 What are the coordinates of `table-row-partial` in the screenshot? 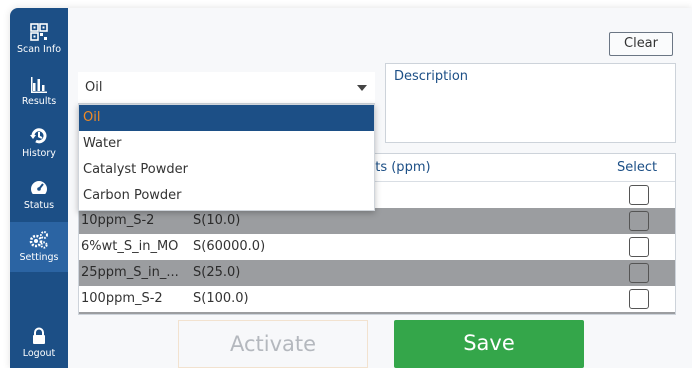 It's located at (377, 313).